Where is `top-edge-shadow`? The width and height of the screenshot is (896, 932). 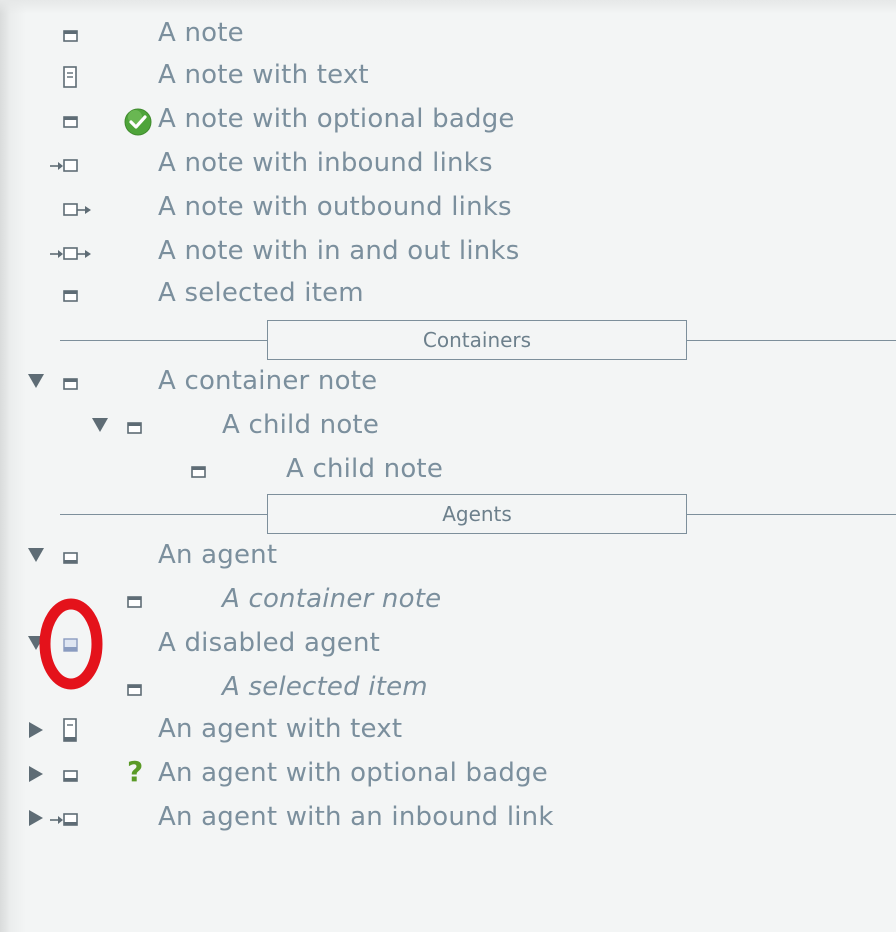 top-edge-shadow is located at coordinates (448, 7).